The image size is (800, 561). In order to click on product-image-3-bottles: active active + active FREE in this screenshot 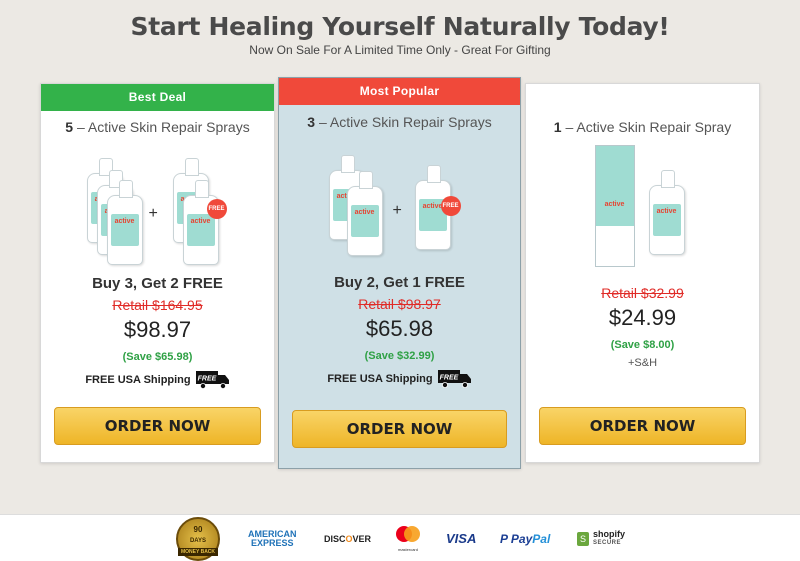, I will do `click(400, 200)`.